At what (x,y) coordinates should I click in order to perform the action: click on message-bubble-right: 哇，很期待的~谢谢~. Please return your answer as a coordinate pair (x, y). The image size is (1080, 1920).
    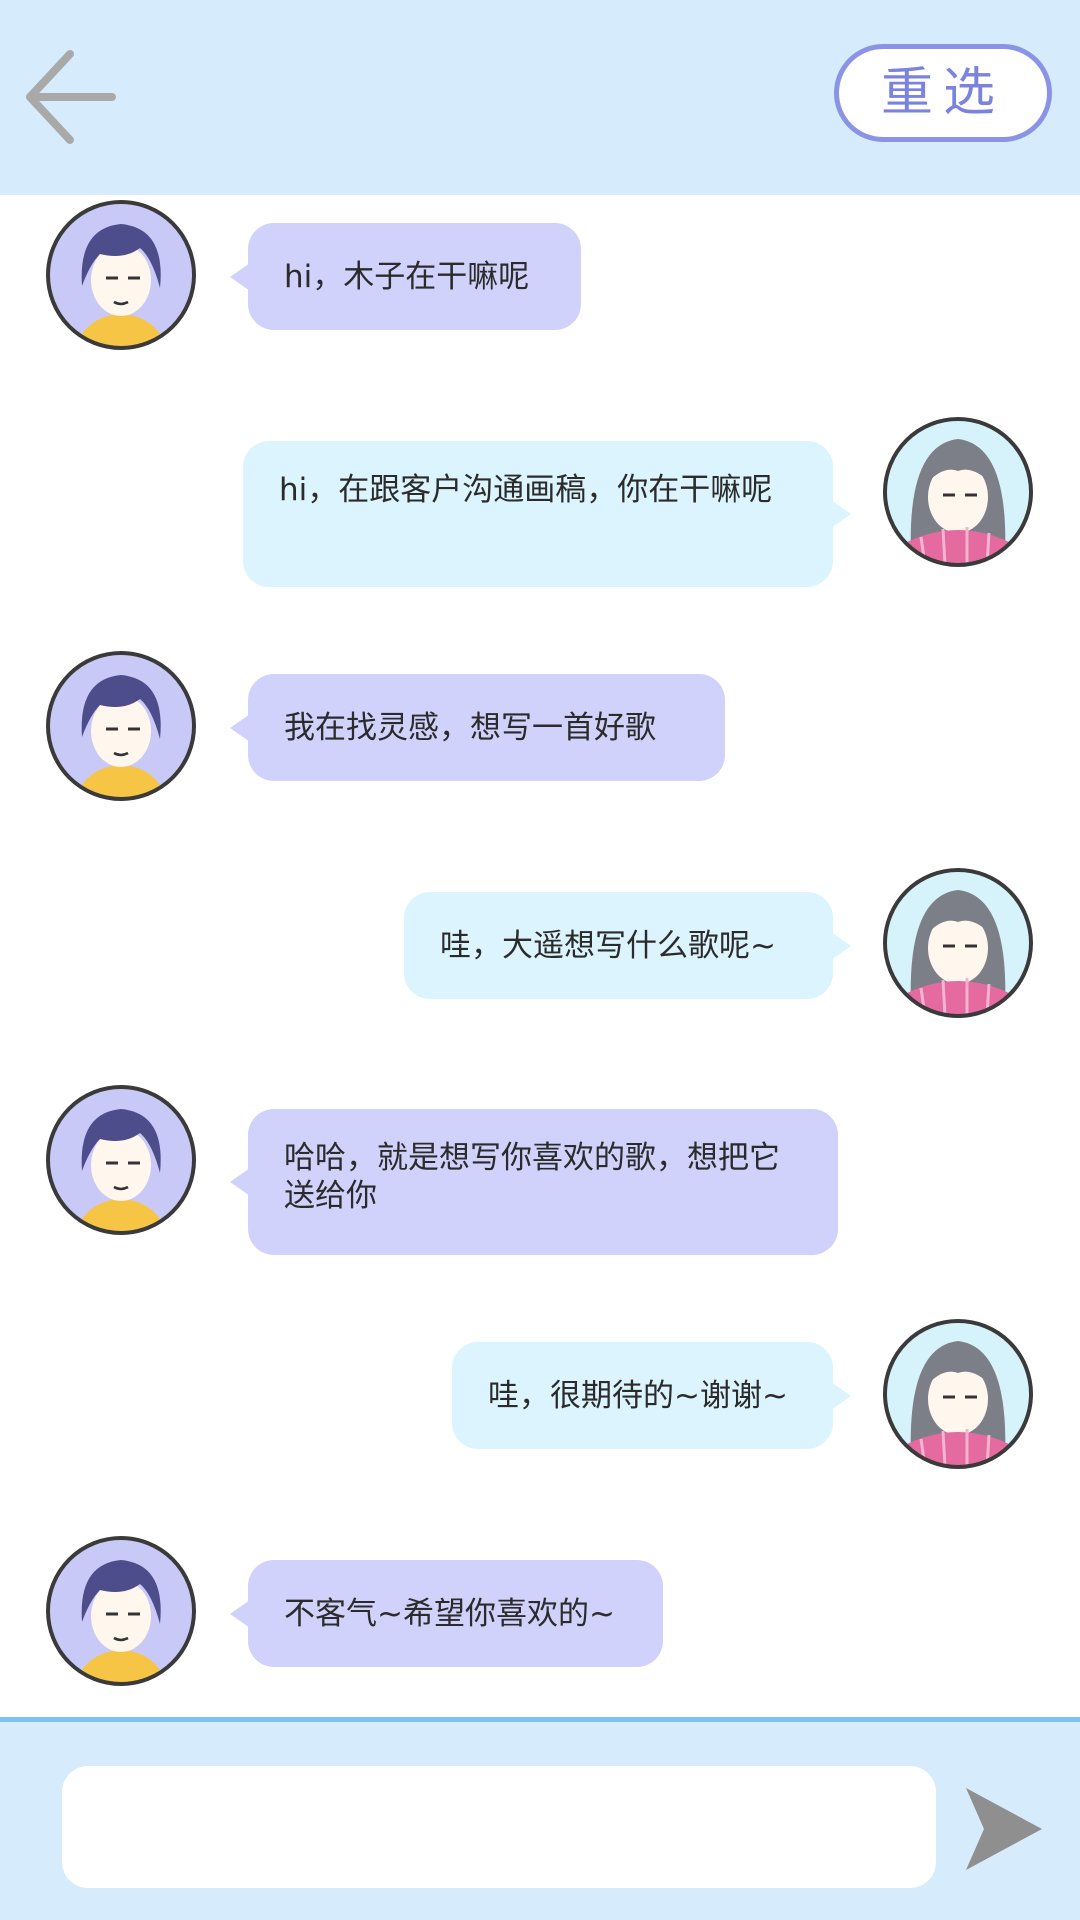
    Looking at the image, I should click on (651, 1395).